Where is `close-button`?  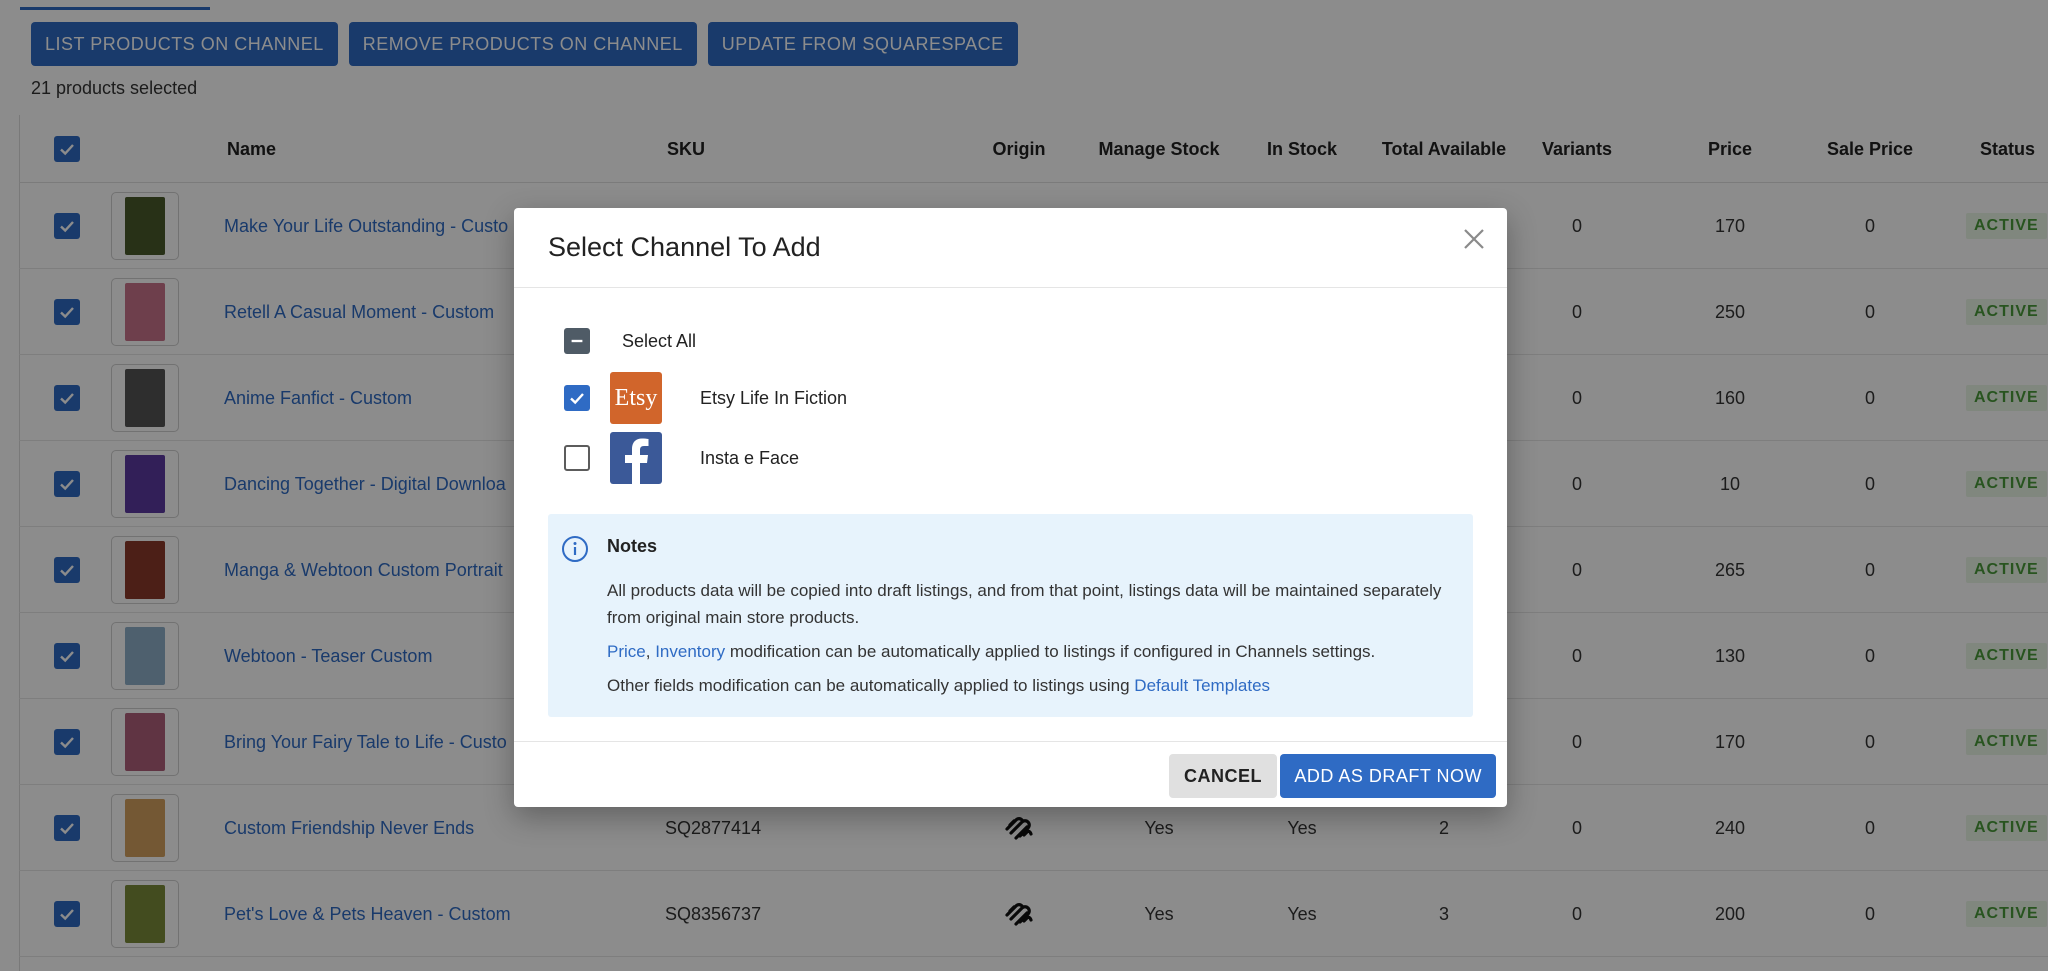
close-button is located at coordinates (1474, 239).